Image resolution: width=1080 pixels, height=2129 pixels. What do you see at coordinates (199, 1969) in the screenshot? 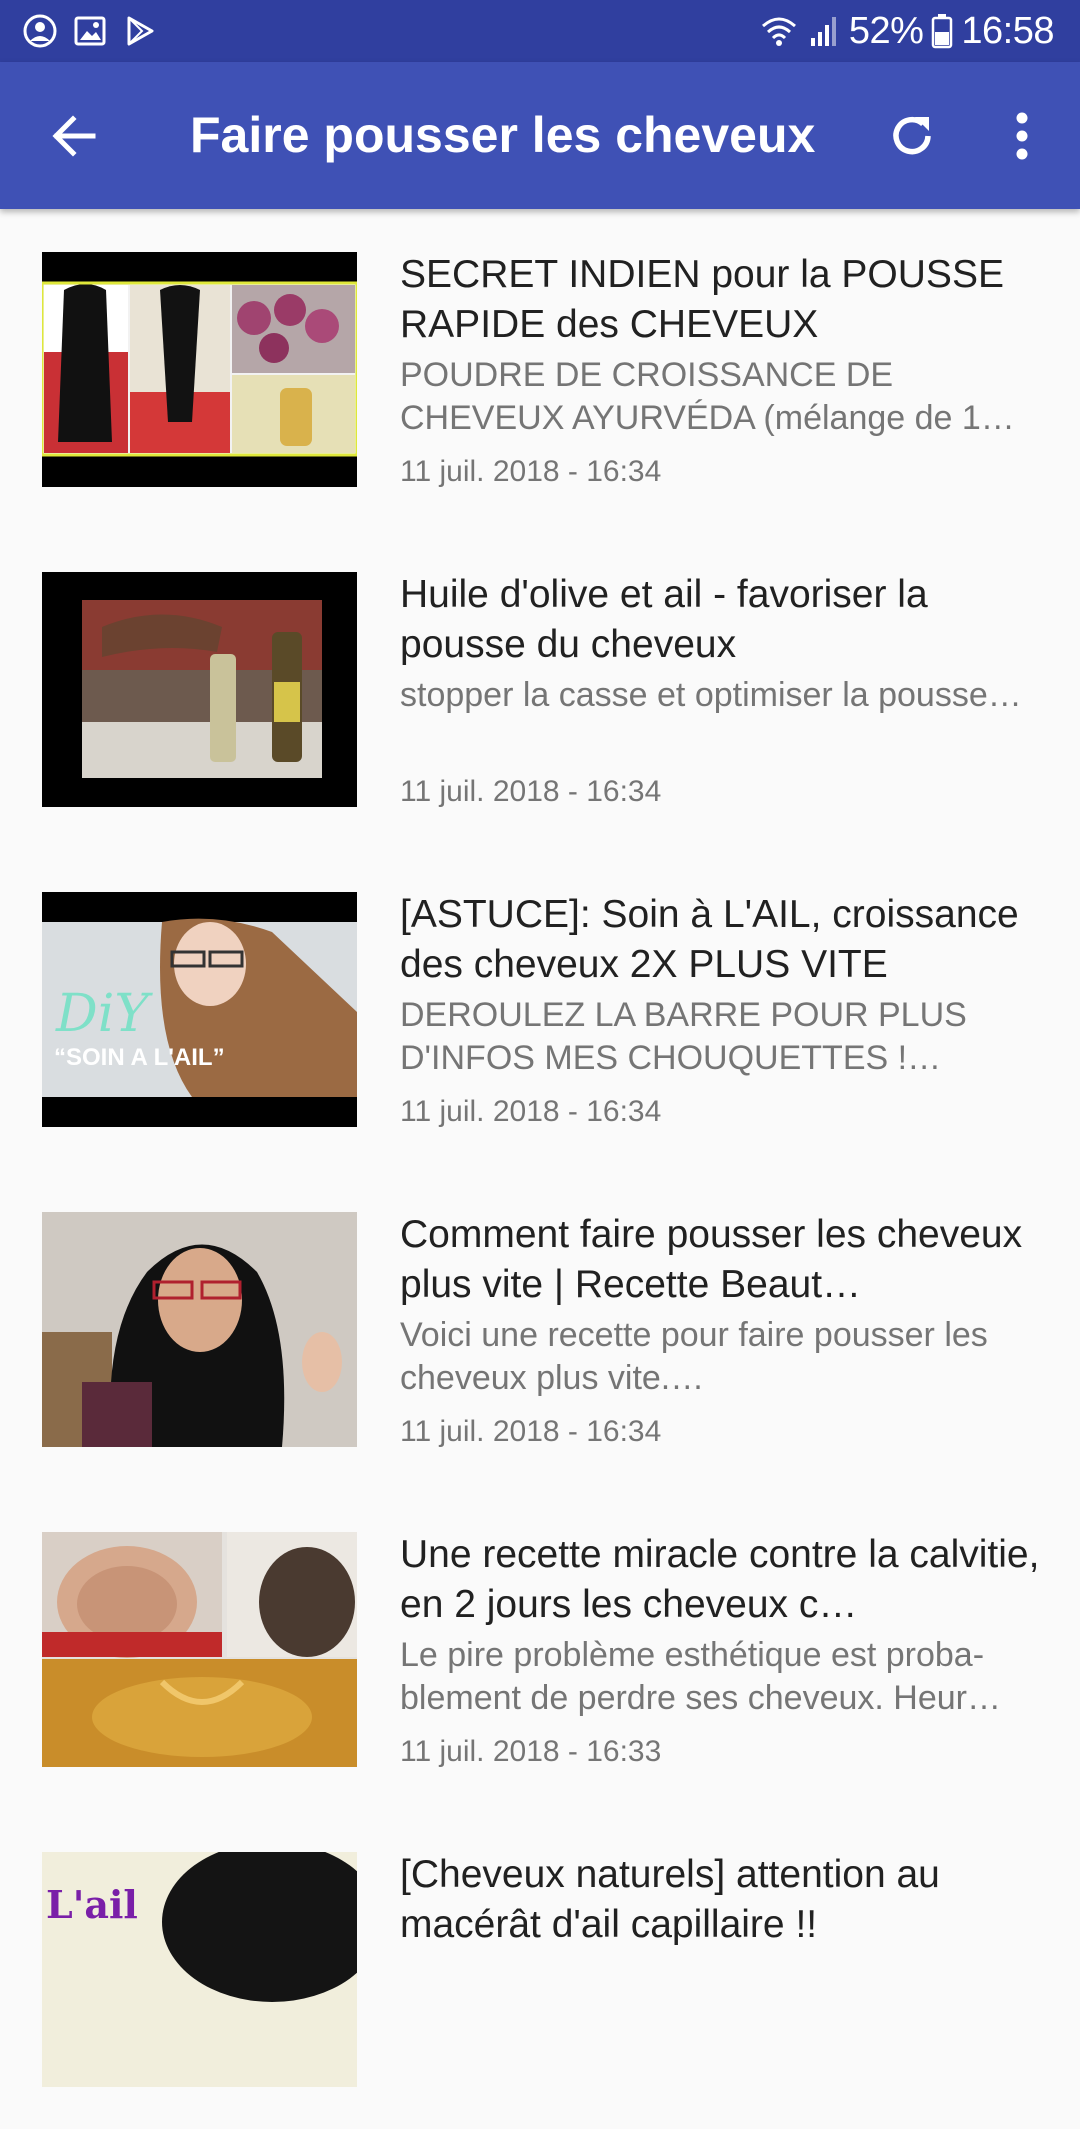
I see `video-thumbnail: L'ail` at bounding box center [199, 1969].